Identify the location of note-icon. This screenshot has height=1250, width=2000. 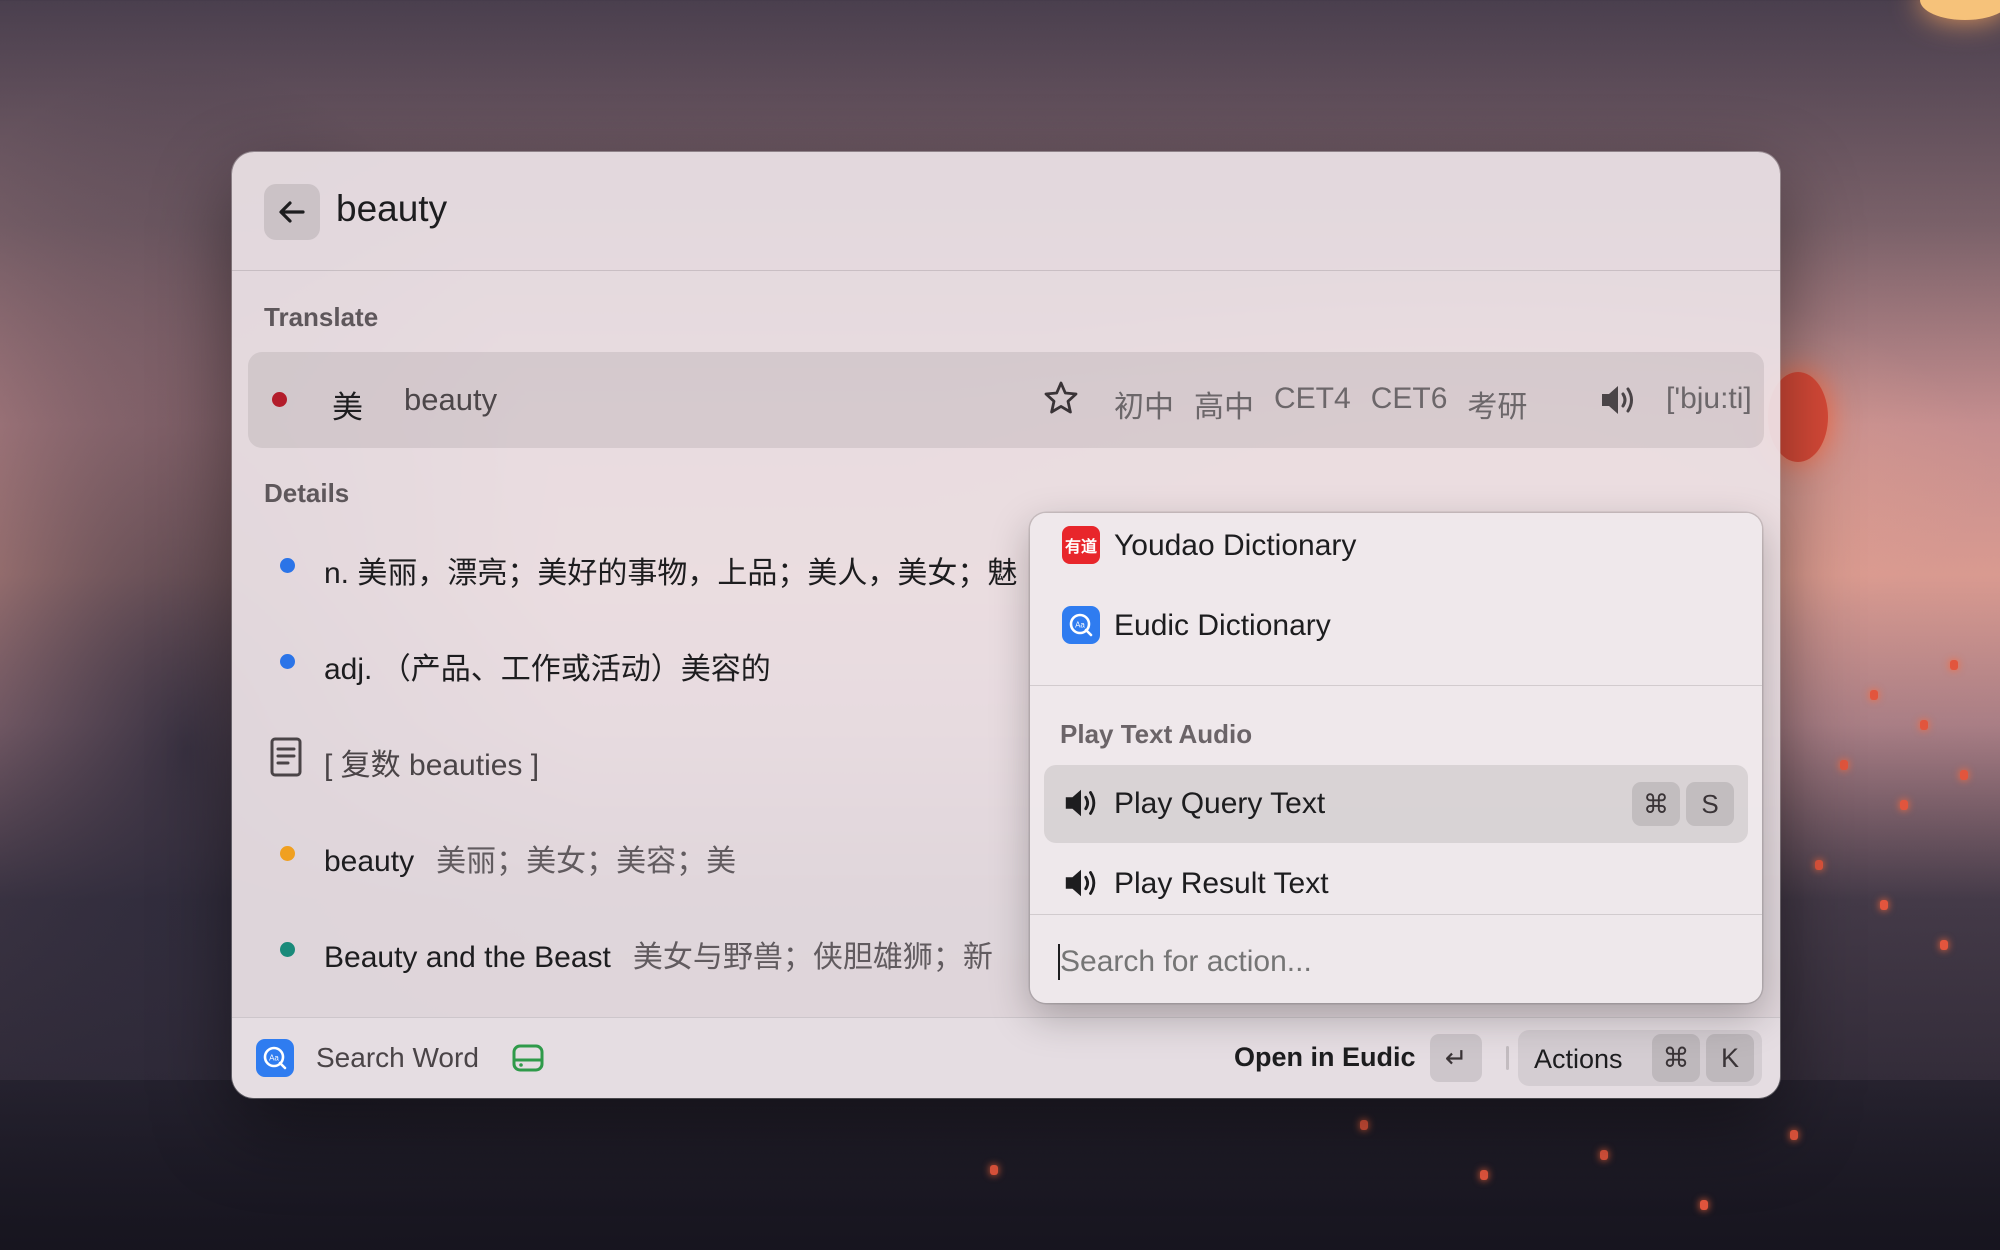
(286, 757).